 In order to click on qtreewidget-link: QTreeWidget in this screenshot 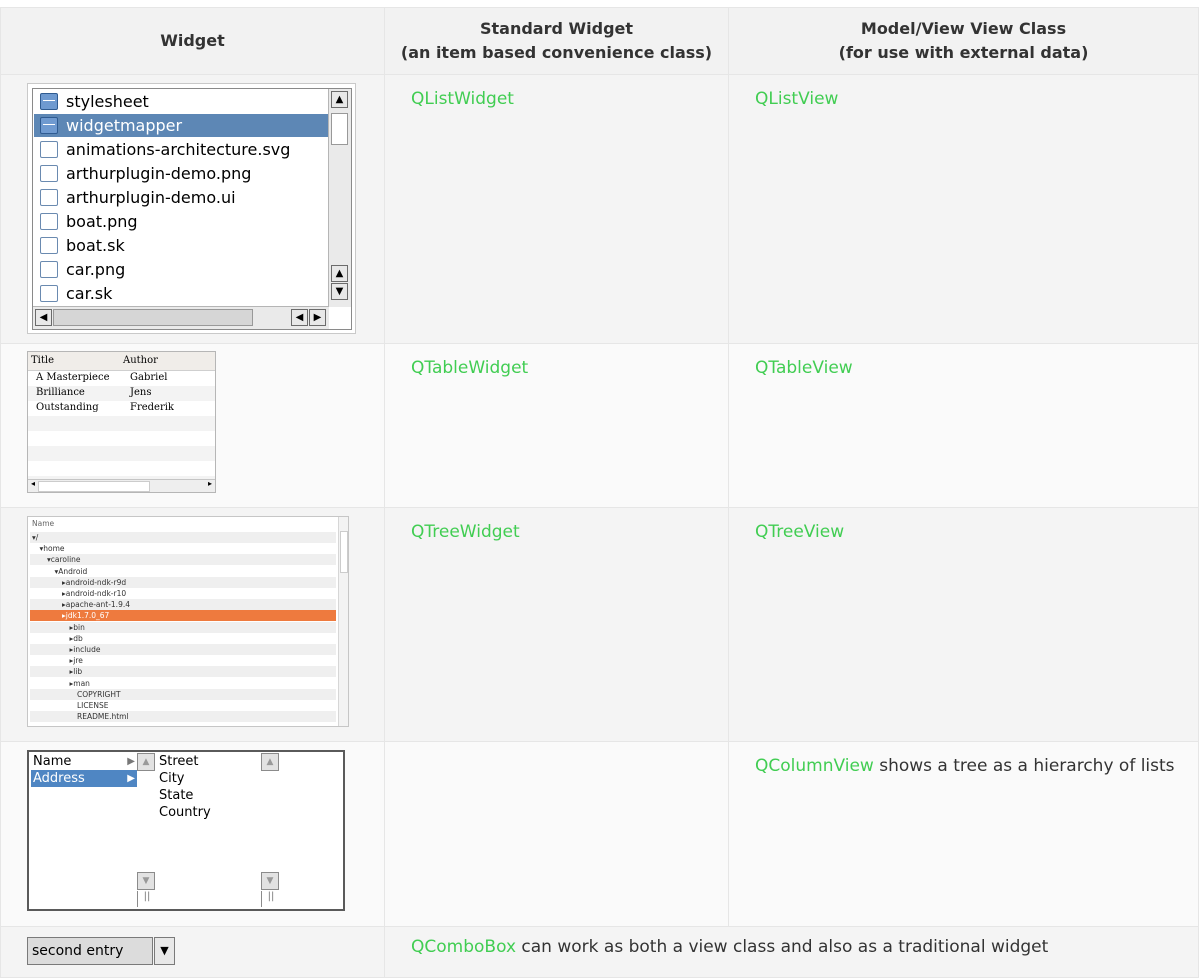, I will do `click(465, 532)`.